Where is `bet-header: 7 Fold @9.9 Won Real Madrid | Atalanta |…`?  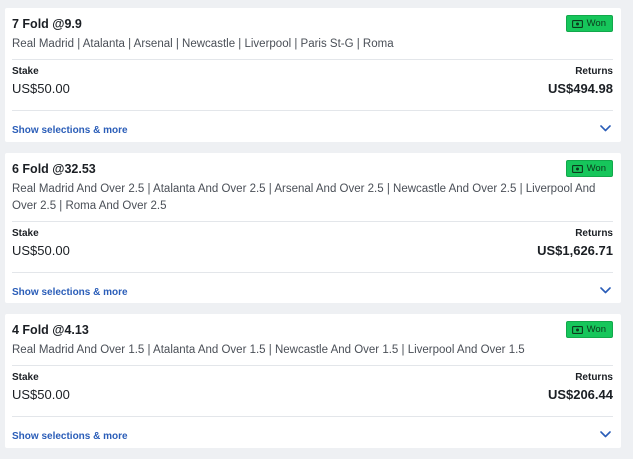
bet-header: 7 Fold @9.9 Won Real Madrid | Atalanta |… is located at coordinates (313, 30).